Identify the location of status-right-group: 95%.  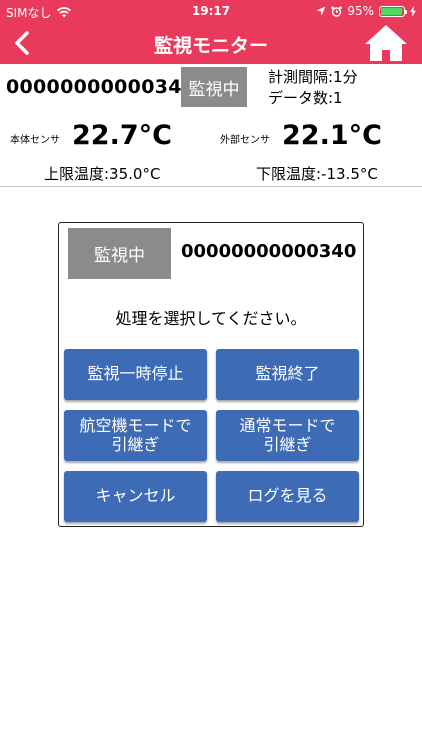
(366, 11).